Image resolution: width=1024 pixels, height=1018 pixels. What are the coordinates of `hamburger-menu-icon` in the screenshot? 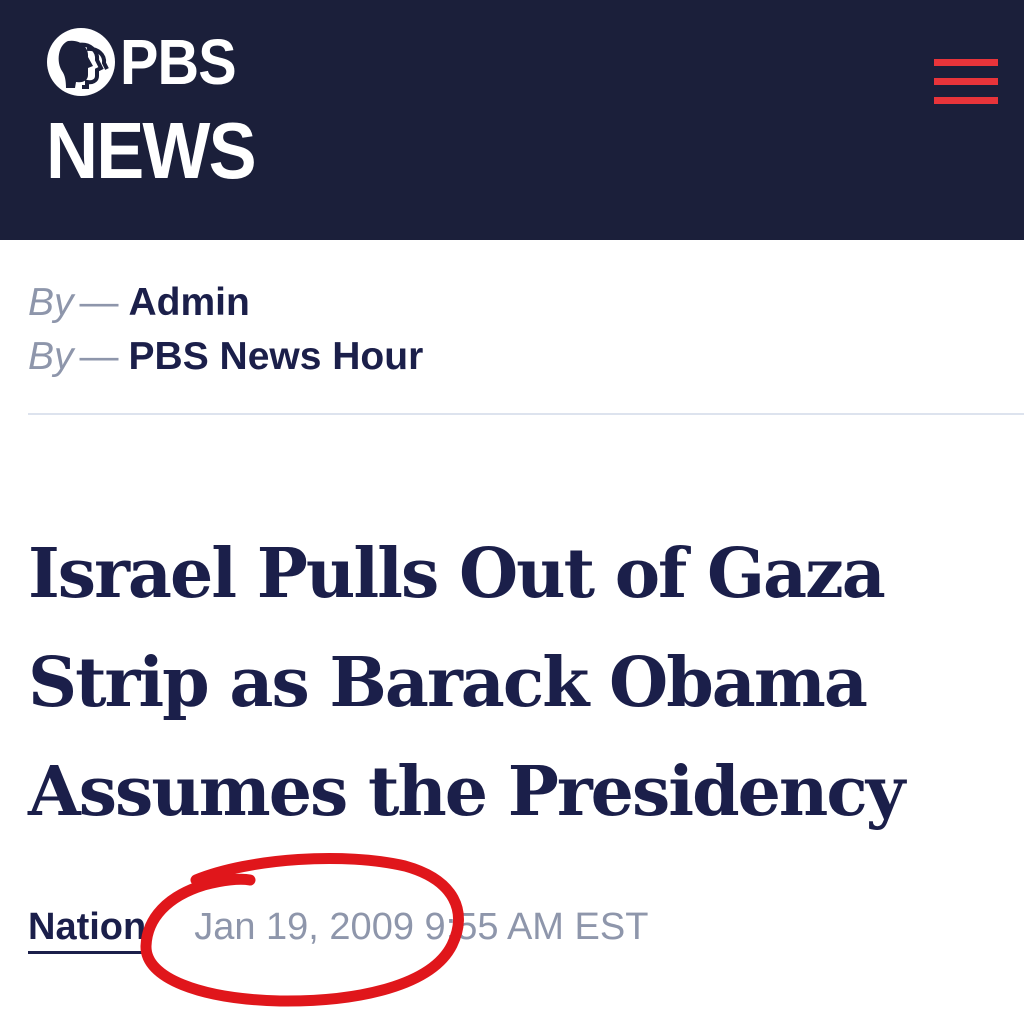 It's located at (966, 83).